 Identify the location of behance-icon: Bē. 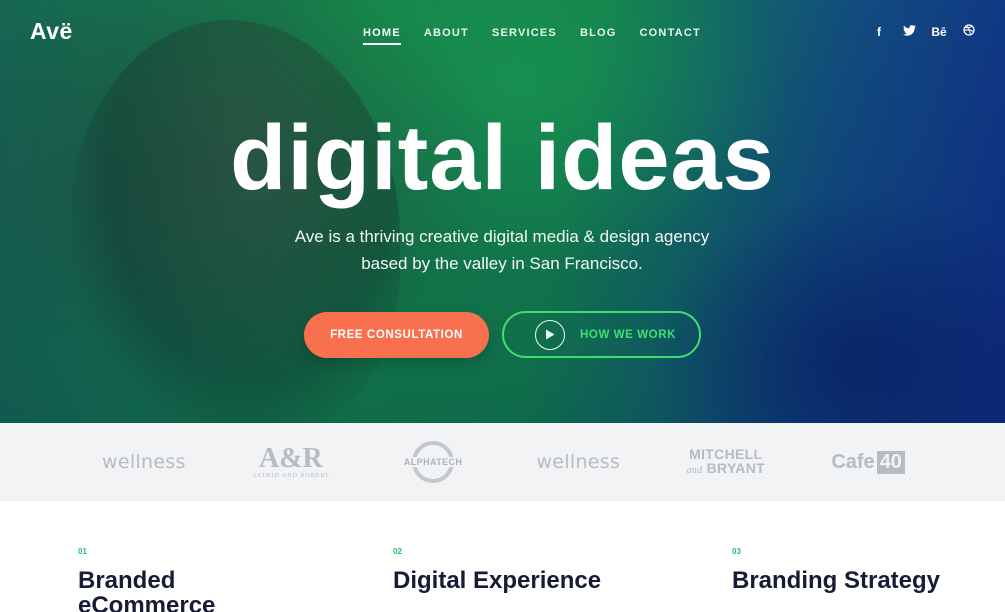
(939, 32).